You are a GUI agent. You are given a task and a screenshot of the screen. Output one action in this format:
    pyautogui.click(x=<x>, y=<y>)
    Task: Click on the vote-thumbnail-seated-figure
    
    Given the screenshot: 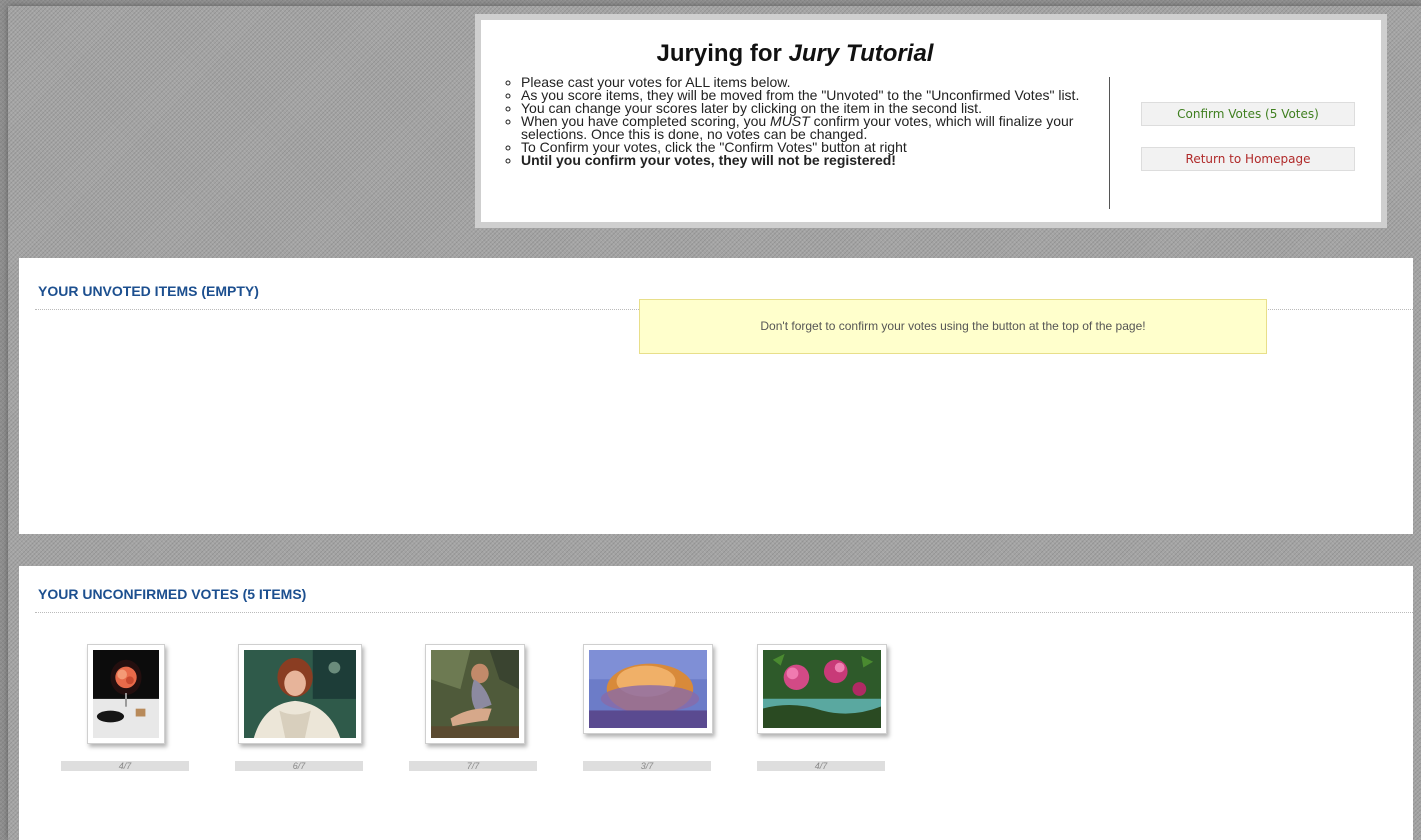 What is the action you would take?
    pyautogui.click(x=475, y=694)
    